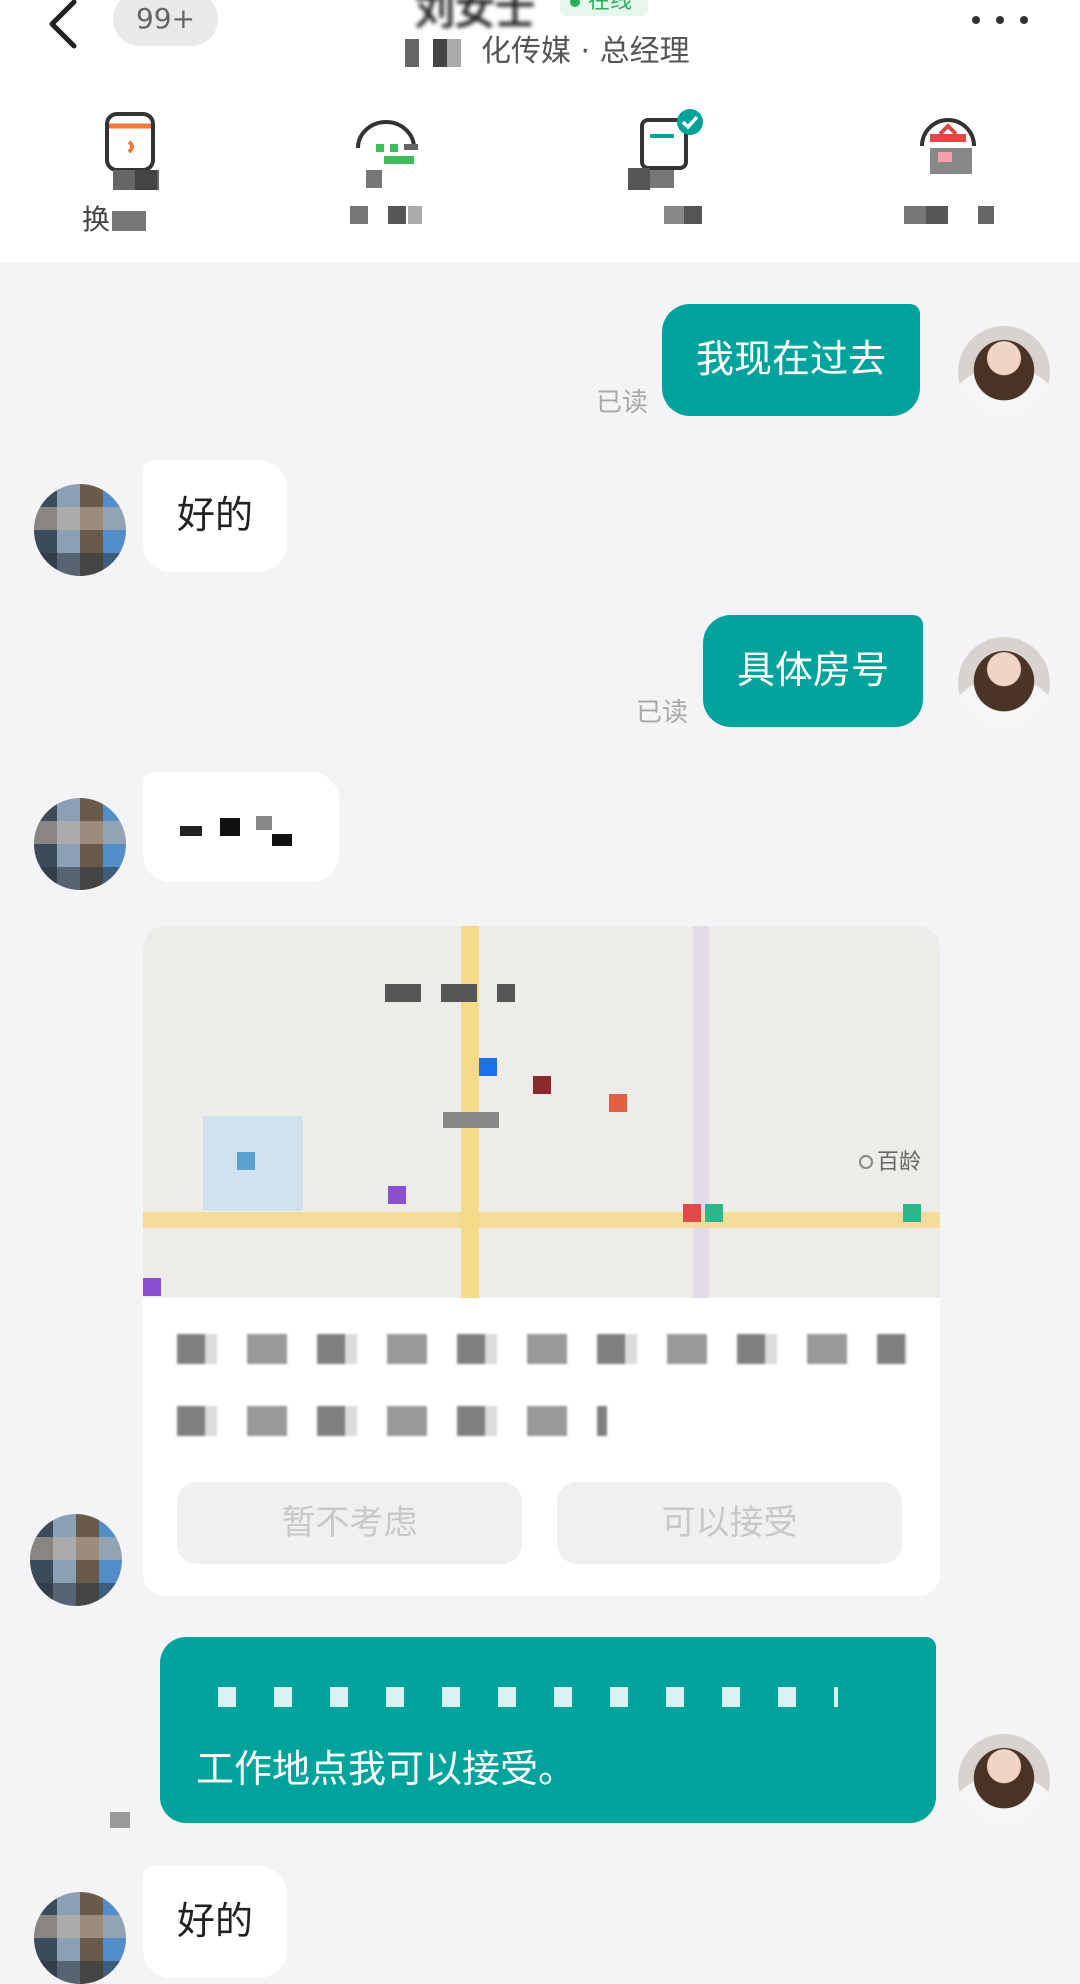  I want to click on phone-swap-icon, so click(130, 142).